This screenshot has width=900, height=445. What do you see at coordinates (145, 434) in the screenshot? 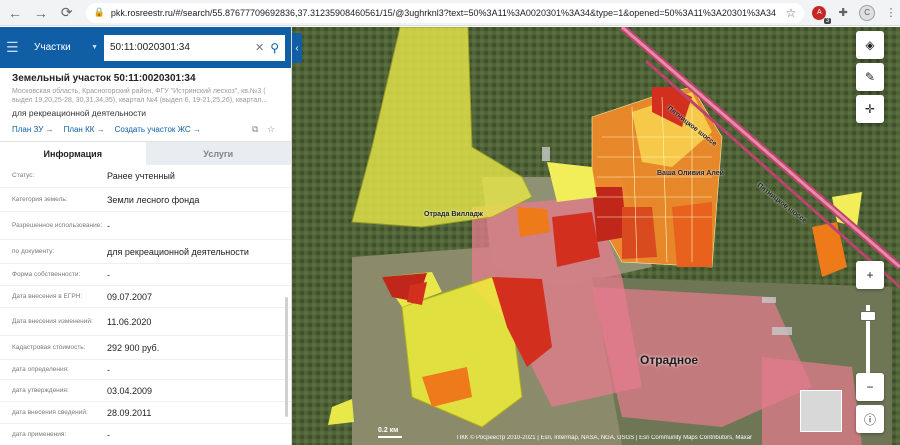
I see `list-item: дата применения: -` at bounding box center [145, 434].